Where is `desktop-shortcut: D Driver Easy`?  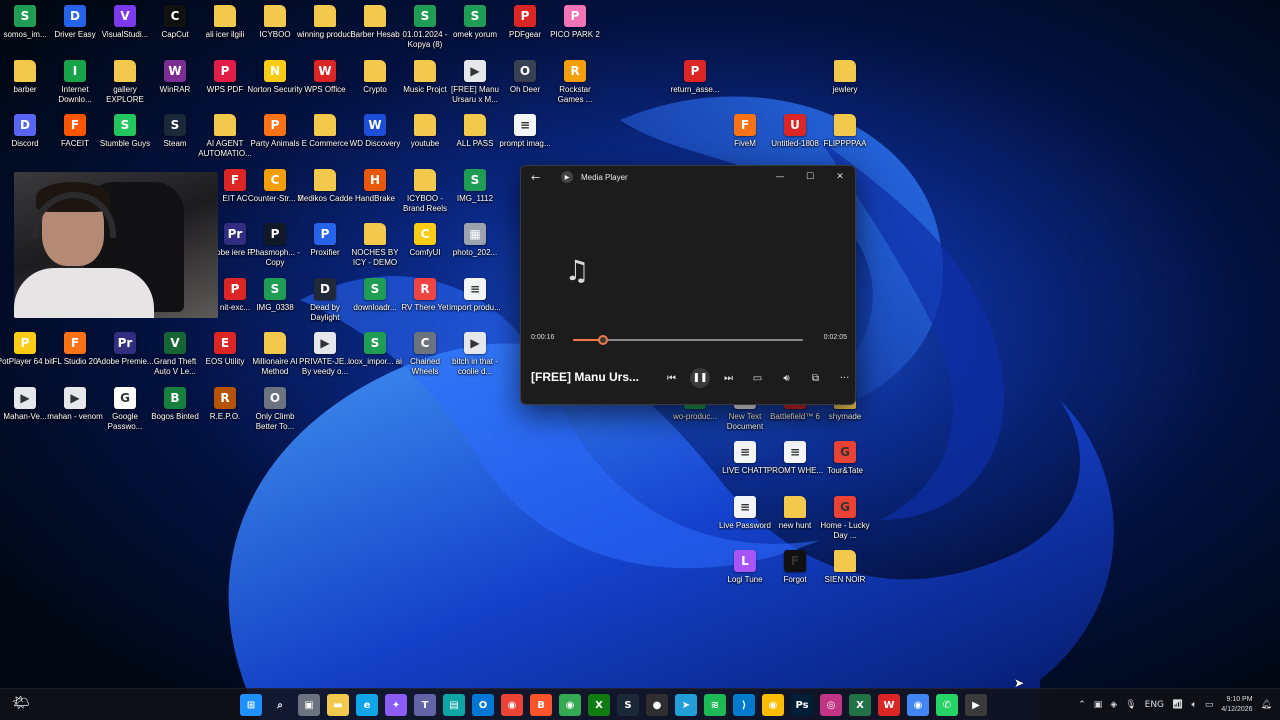 desktop-shortcut: D Driver Easy is located at coordinates (75, 22).